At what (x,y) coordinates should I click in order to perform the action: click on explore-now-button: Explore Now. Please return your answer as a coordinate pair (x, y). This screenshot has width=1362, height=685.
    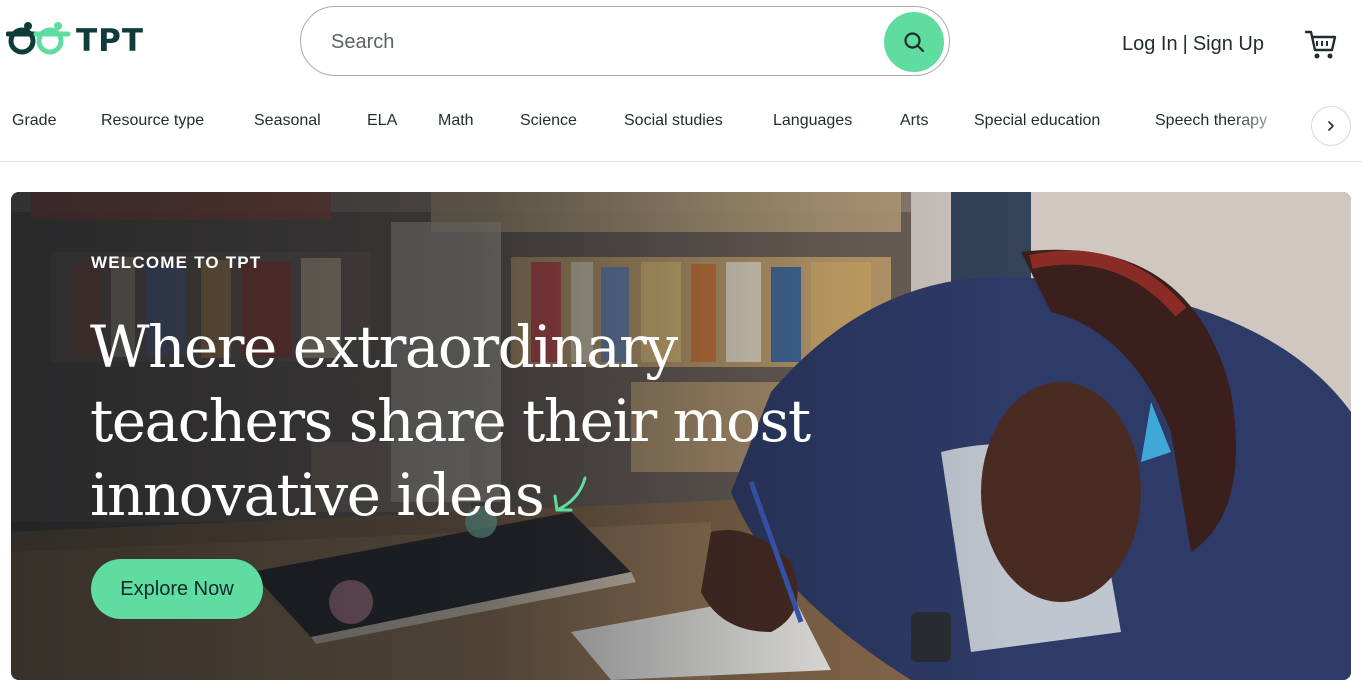
    Looking at the image, I should click on (177, 589).